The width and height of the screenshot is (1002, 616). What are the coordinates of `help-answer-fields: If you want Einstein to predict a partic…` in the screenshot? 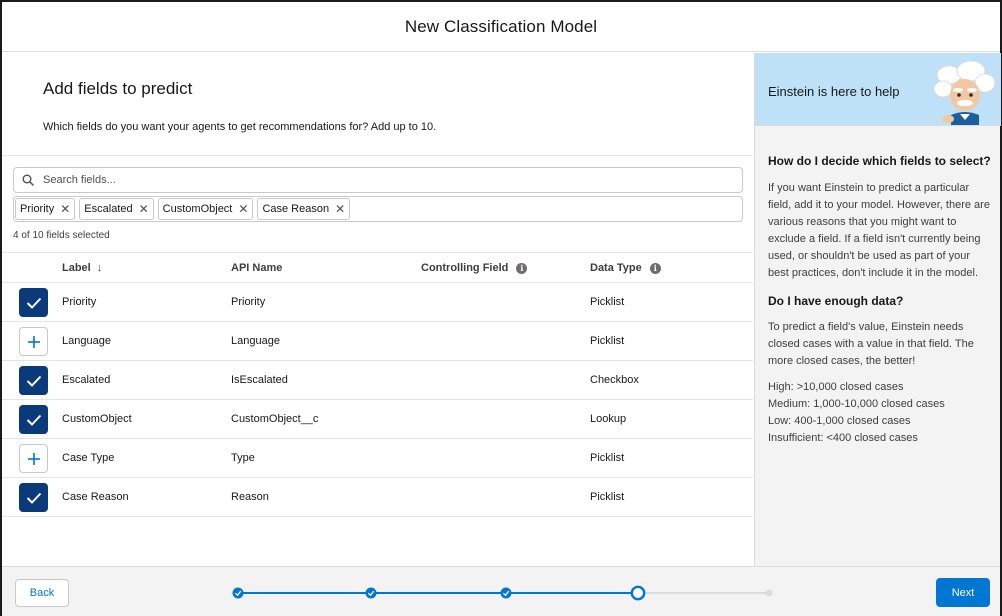 It's located at (879, 230).